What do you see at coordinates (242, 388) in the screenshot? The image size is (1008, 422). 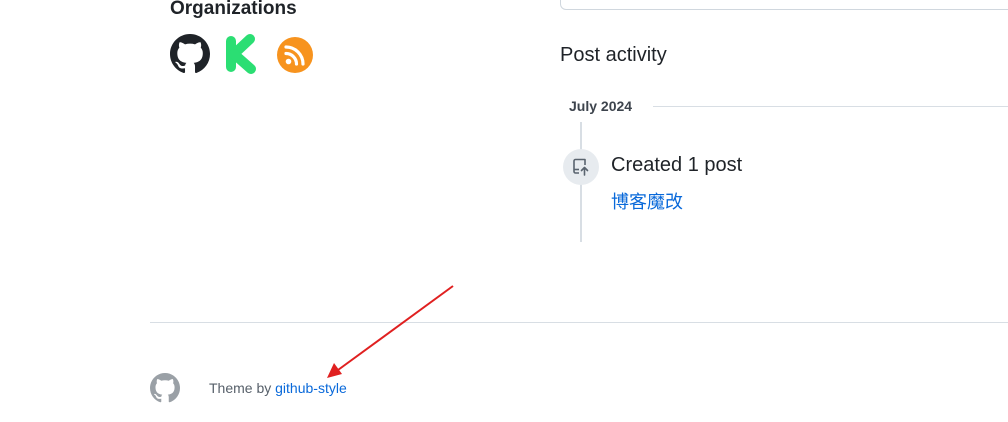 I see `footer-credit-prefix: Theme by` at bounding box center [242, 388].